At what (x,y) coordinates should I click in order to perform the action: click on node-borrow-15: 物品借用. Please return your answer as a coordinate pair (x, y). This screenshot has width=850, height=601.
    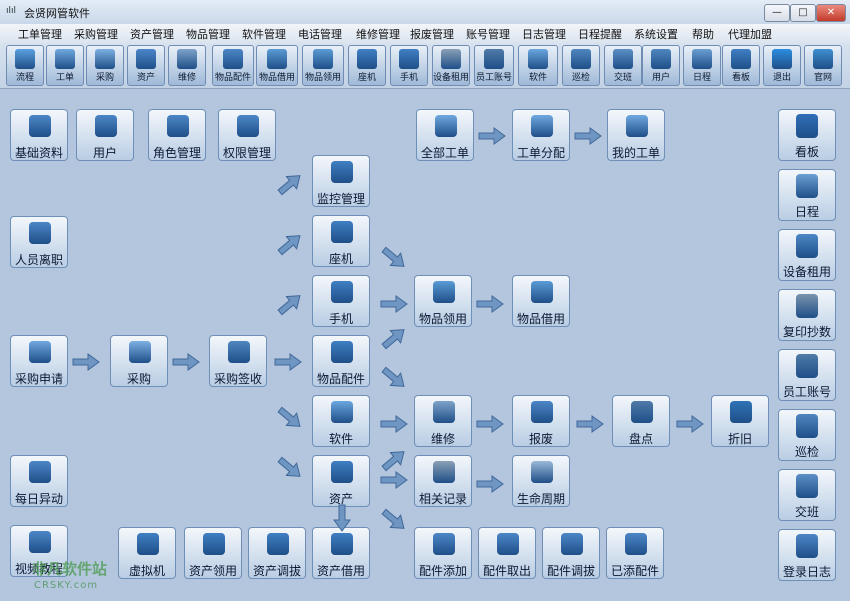
    Looking at the image, I should click on (541, 301).